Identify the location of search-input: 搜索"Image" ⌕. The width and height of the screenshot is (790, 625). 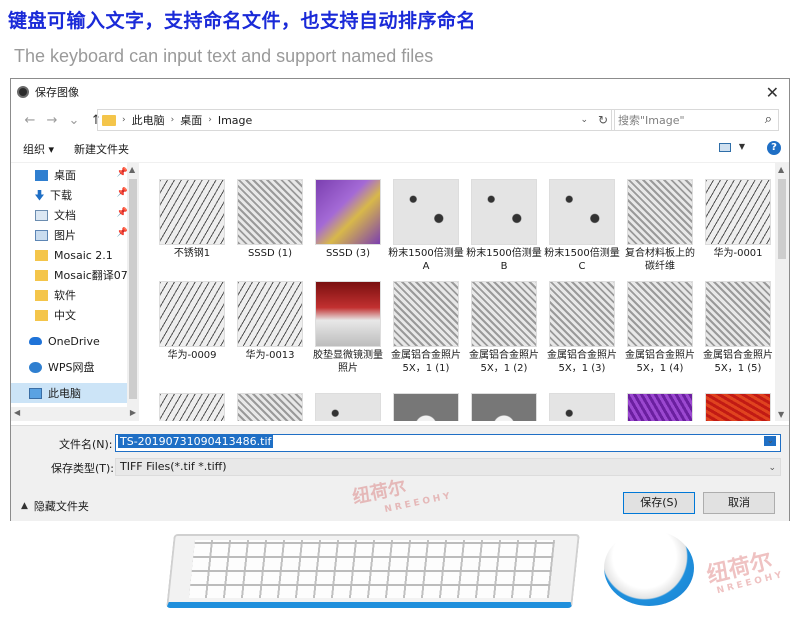
(695, 120).